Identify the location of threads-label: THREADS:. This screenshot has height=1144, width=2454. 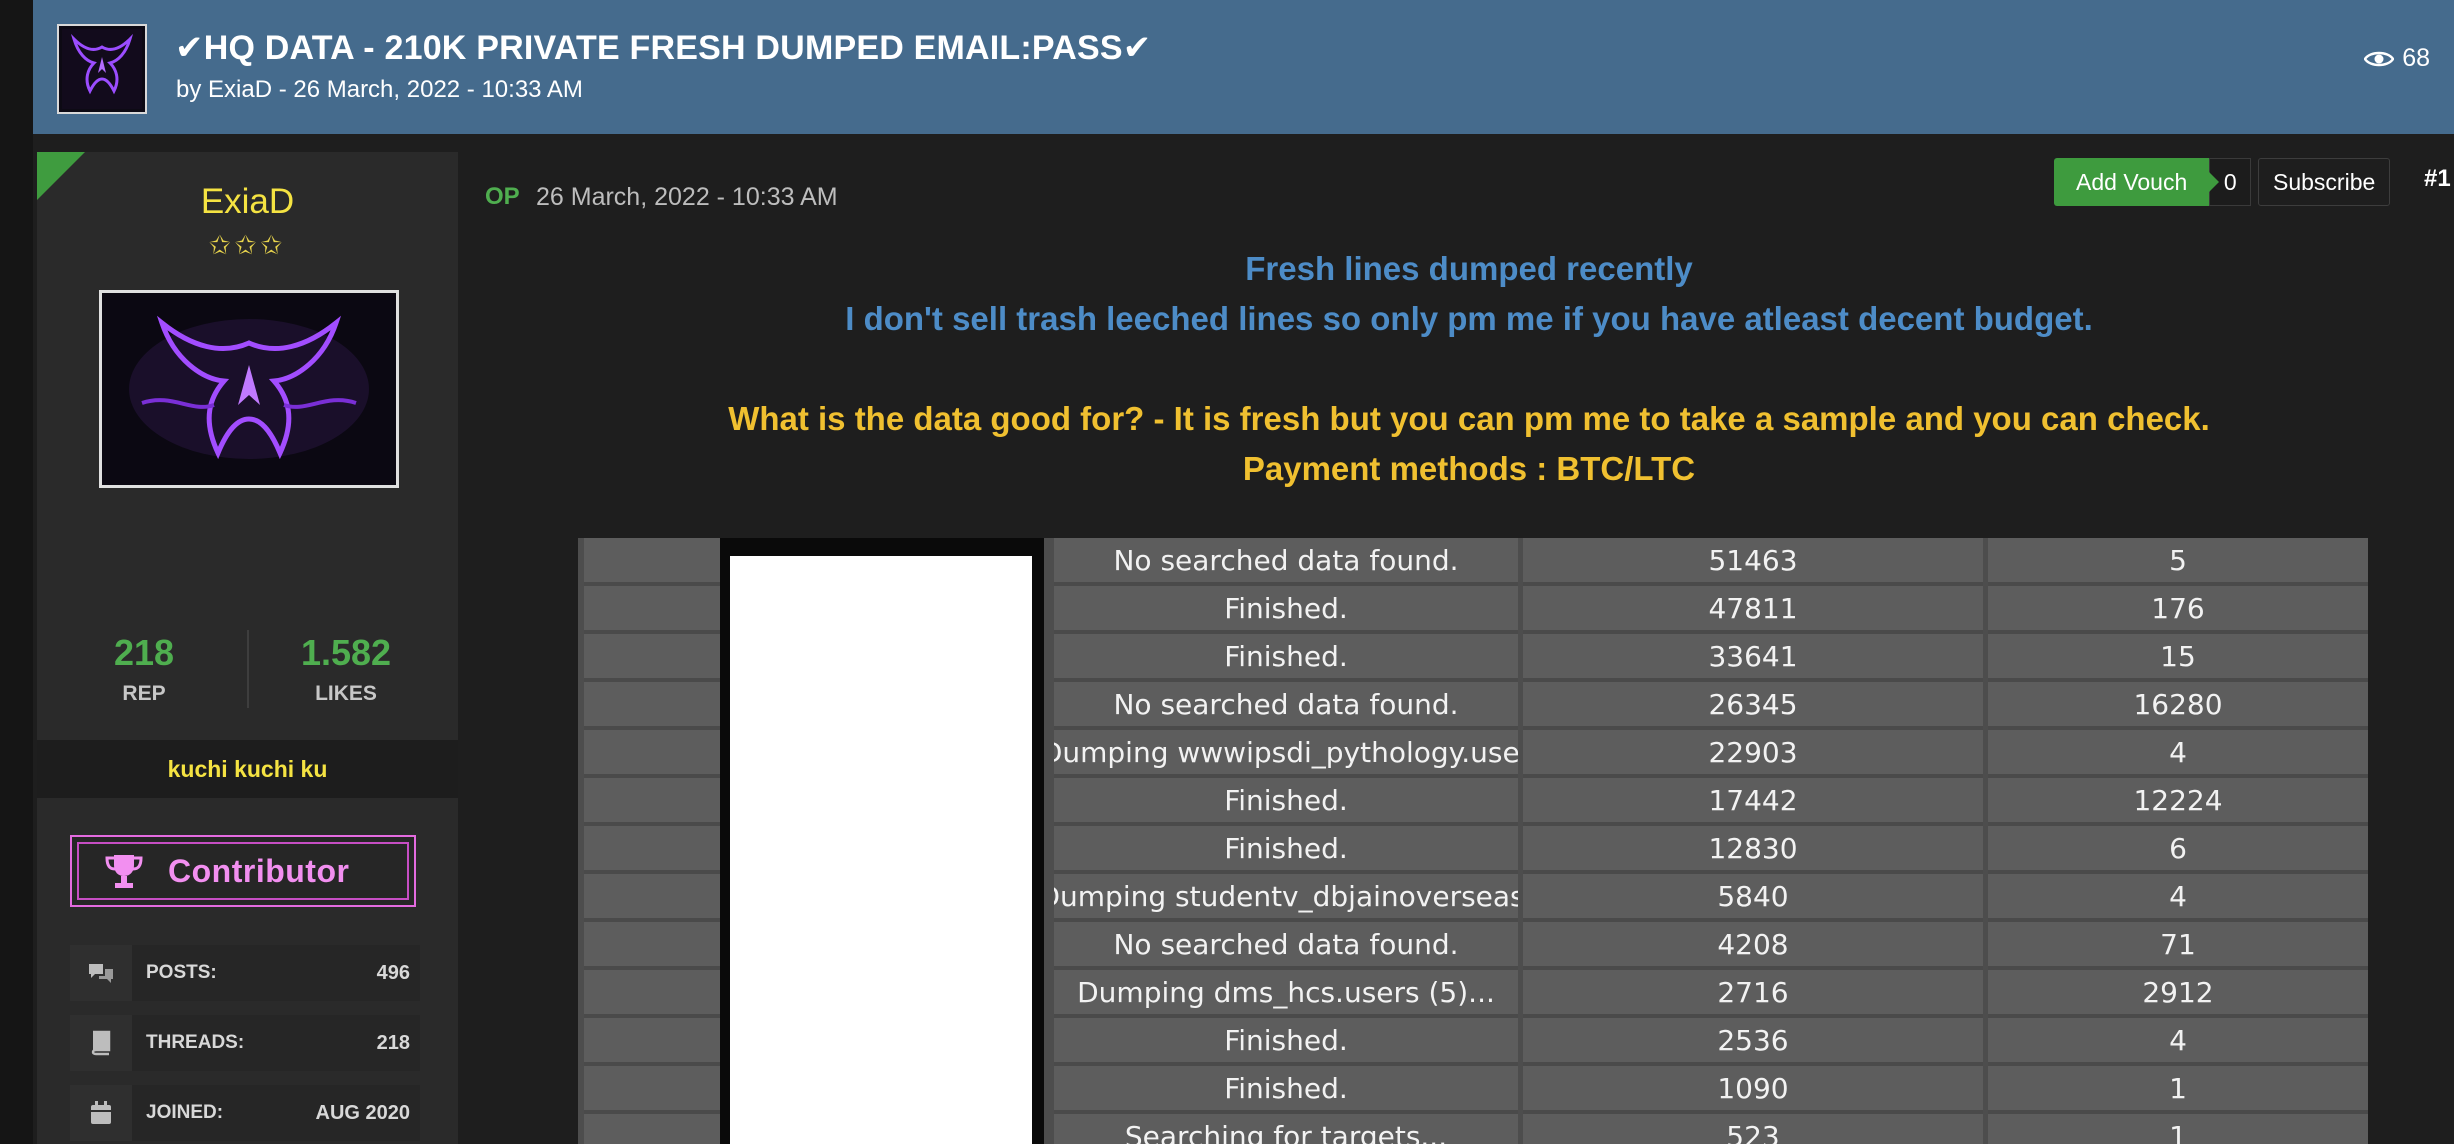
(195, 1042).